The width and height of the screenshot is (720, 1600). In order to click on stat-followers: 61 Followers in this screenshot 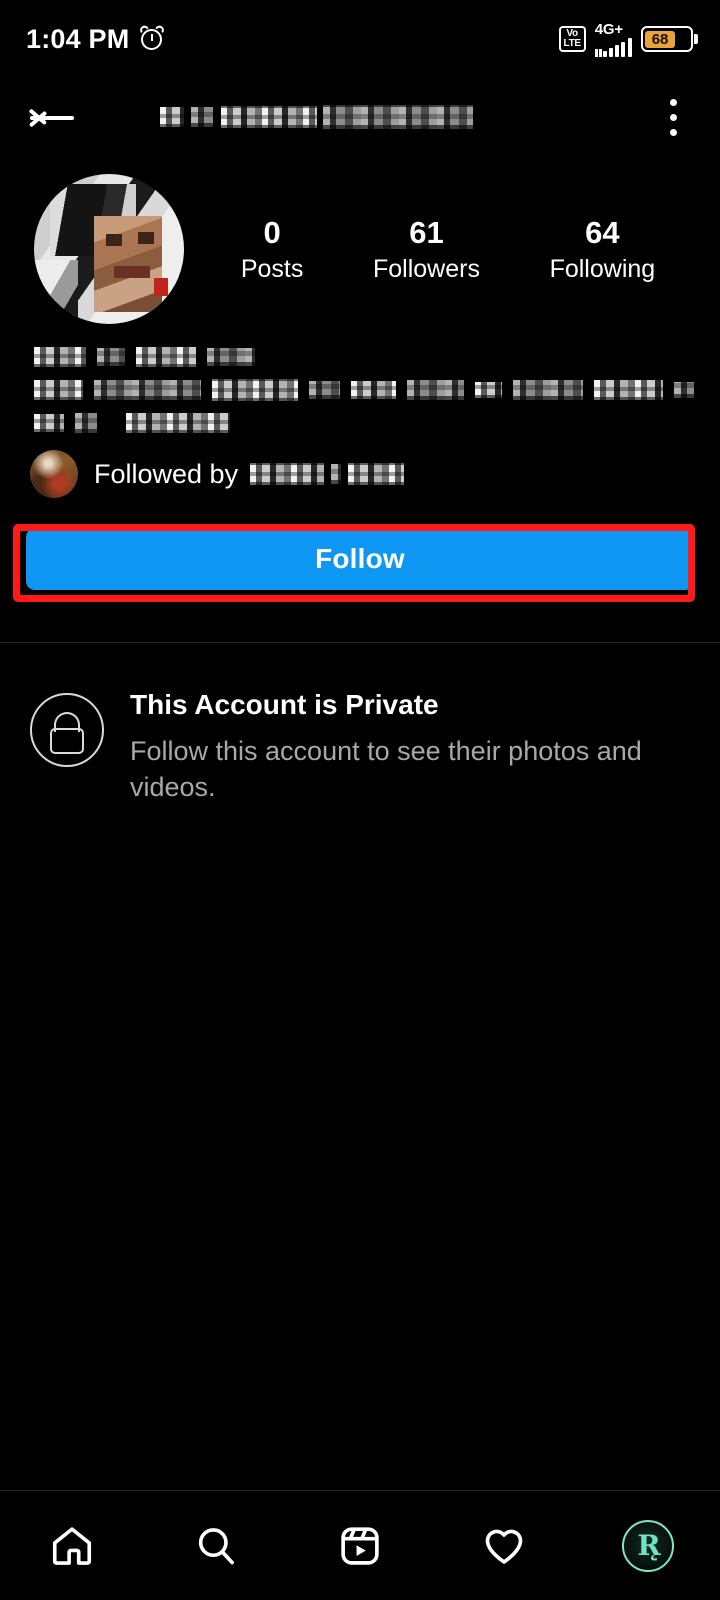, I will do `click(426, 249)`.